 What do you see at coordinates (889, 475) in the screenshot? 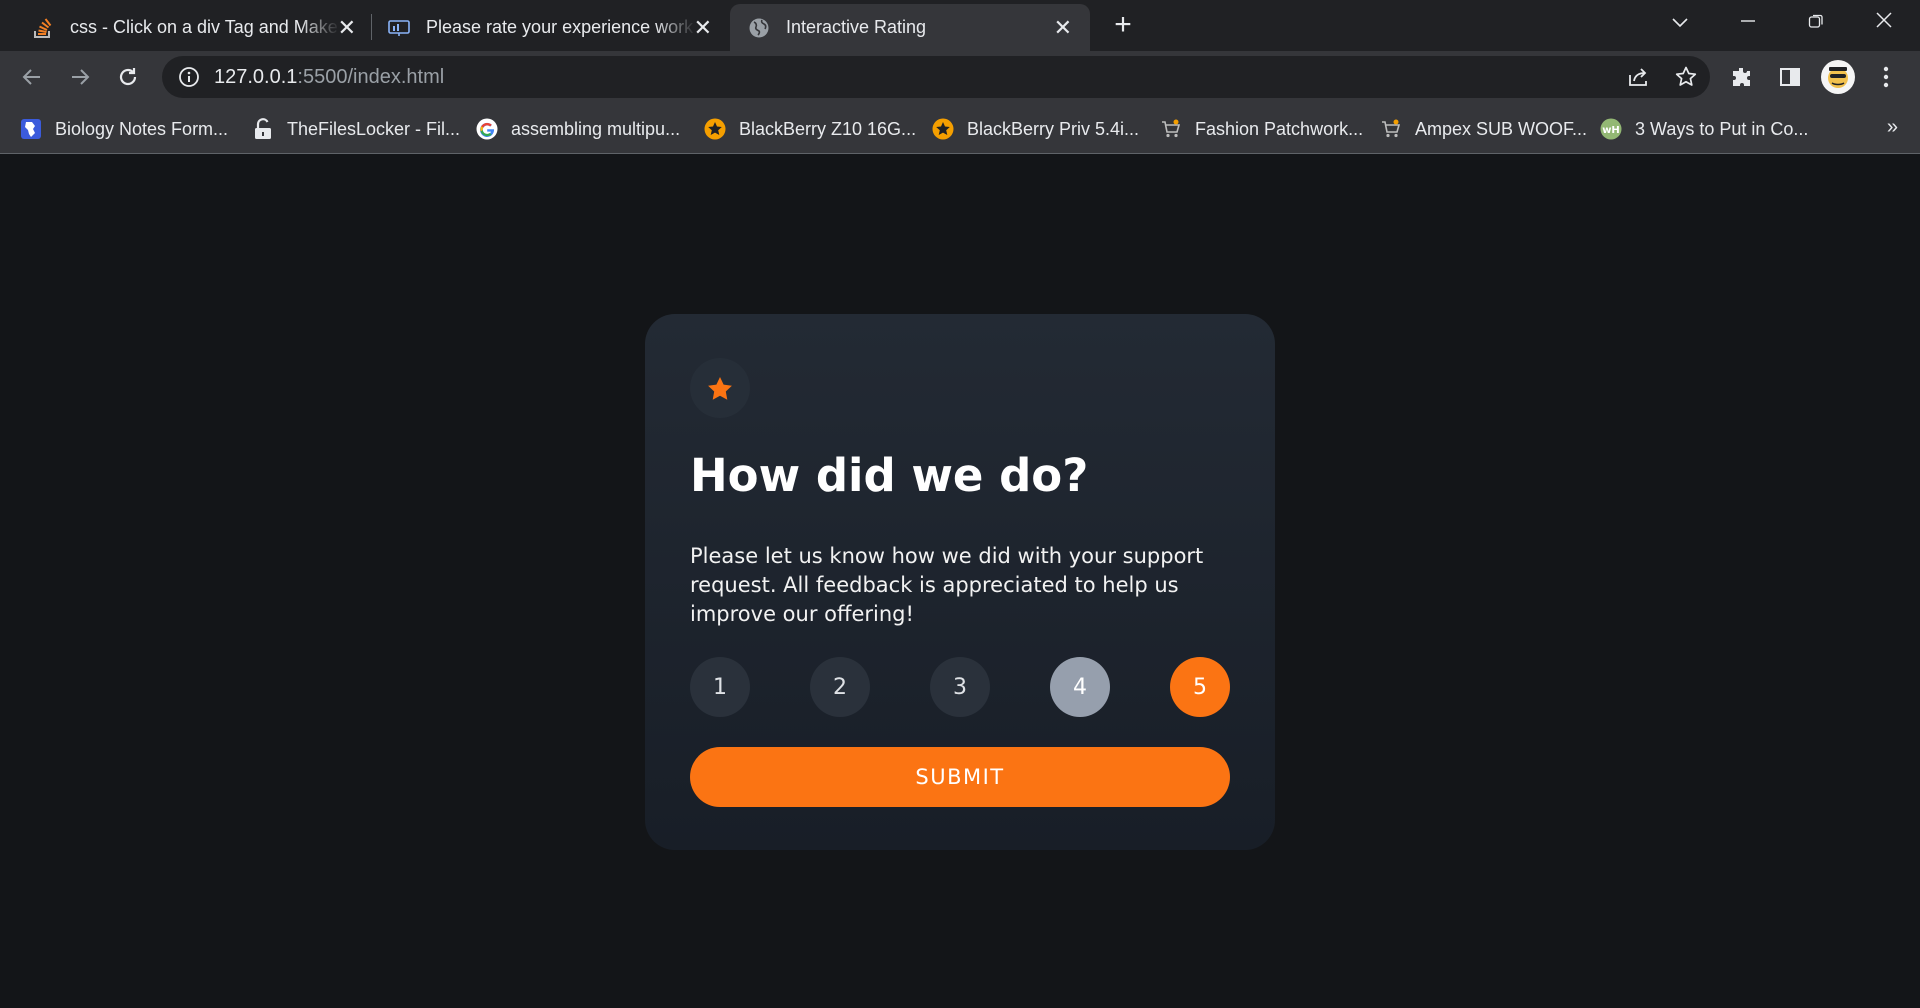
I see `card-title: How did we do?` at bounding box center [889, 475].